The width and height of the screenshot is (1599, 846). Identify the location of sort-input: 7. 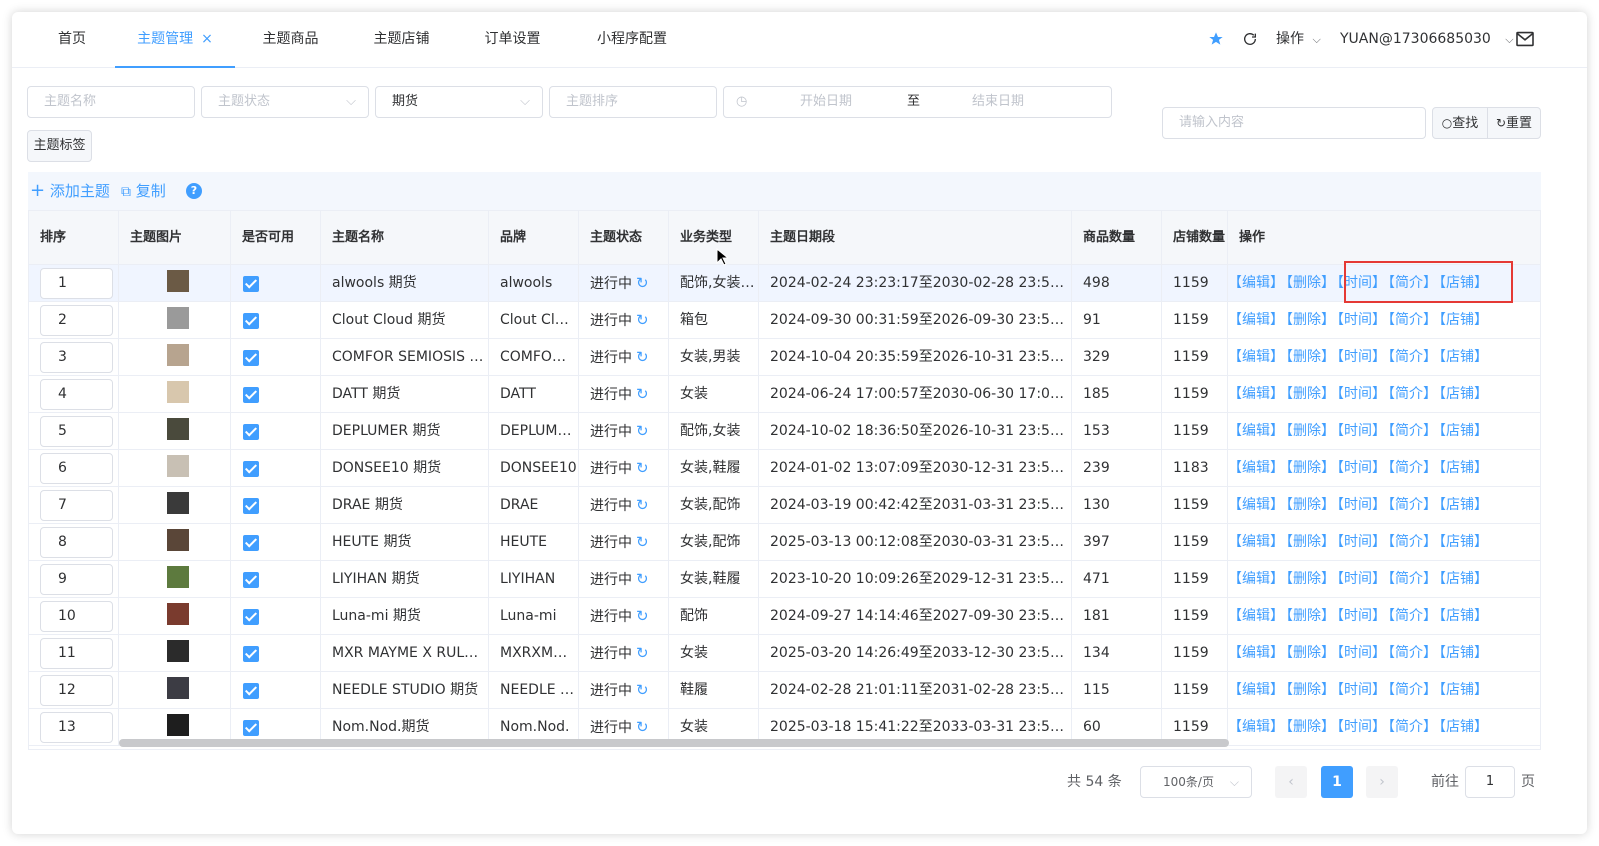
(76, 505).